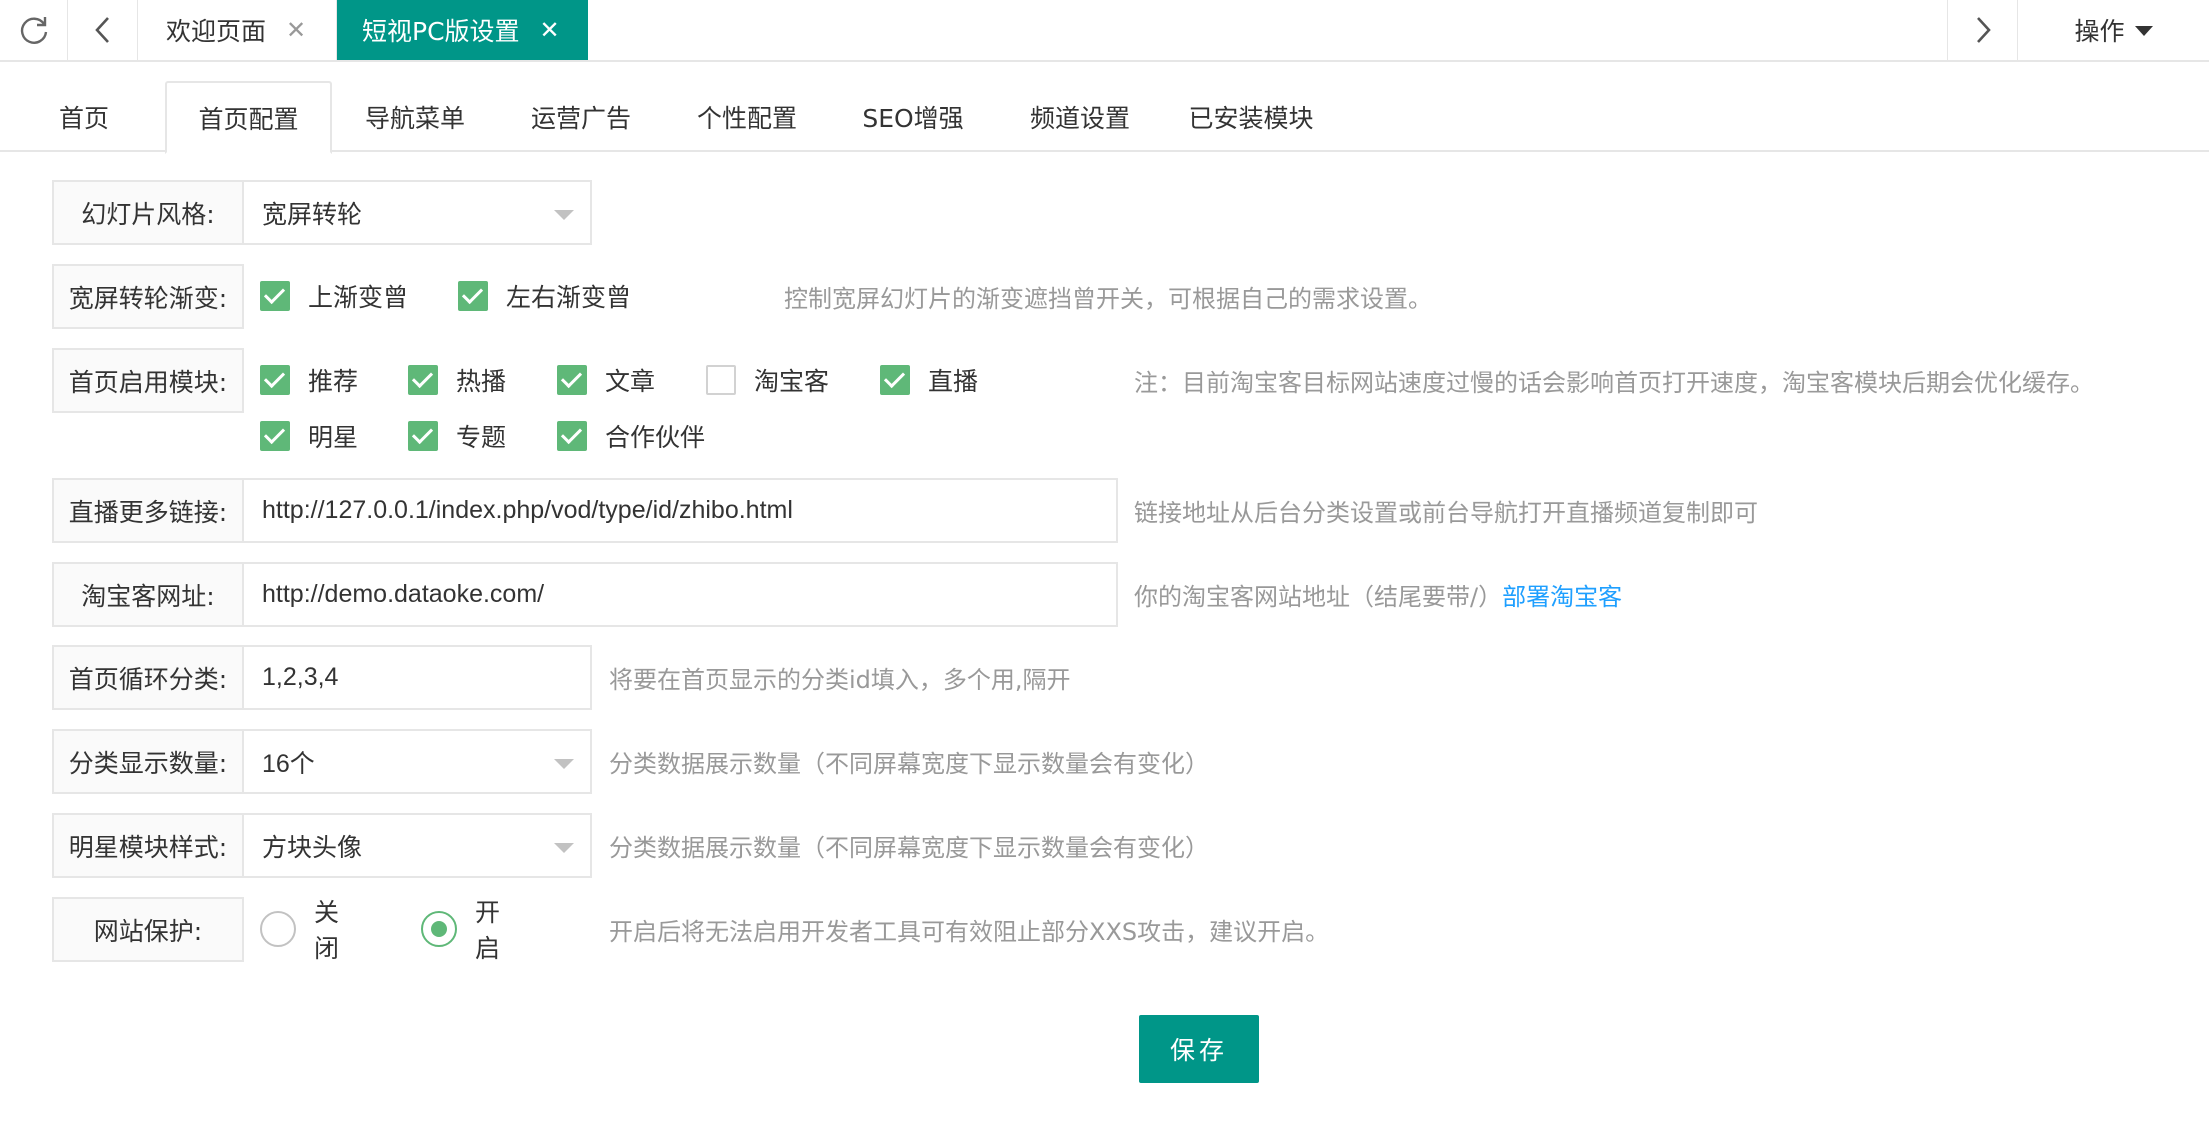 This screenshot has width=2209, height=1132. What do you see at coordinates (481, 437) in the screenshot?
I see `checkbox-label: 专题` at bounding box center [481, 437].